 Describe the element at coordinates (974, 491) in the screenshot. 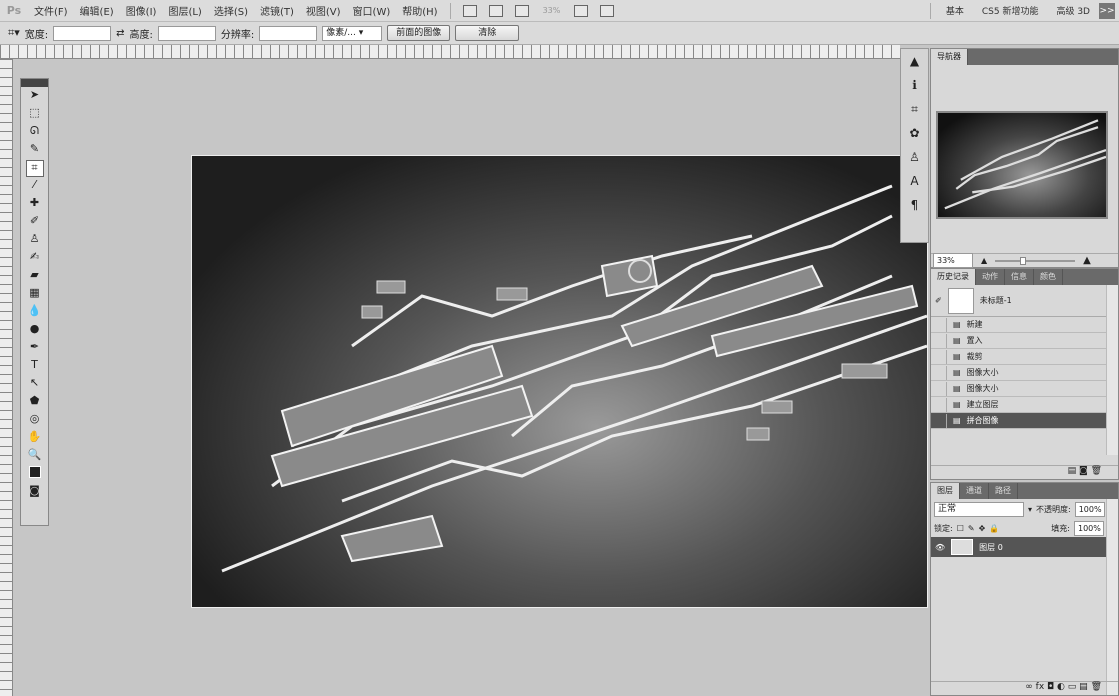

I see `tab-channels: 通道` at that location.